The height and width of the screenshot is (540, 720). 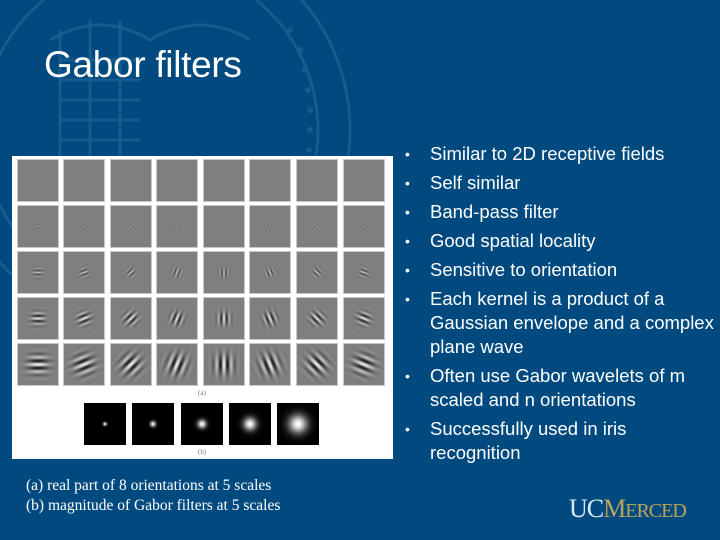 I want to click on slide-title: Gabor filters, so click(x=143, y=64).